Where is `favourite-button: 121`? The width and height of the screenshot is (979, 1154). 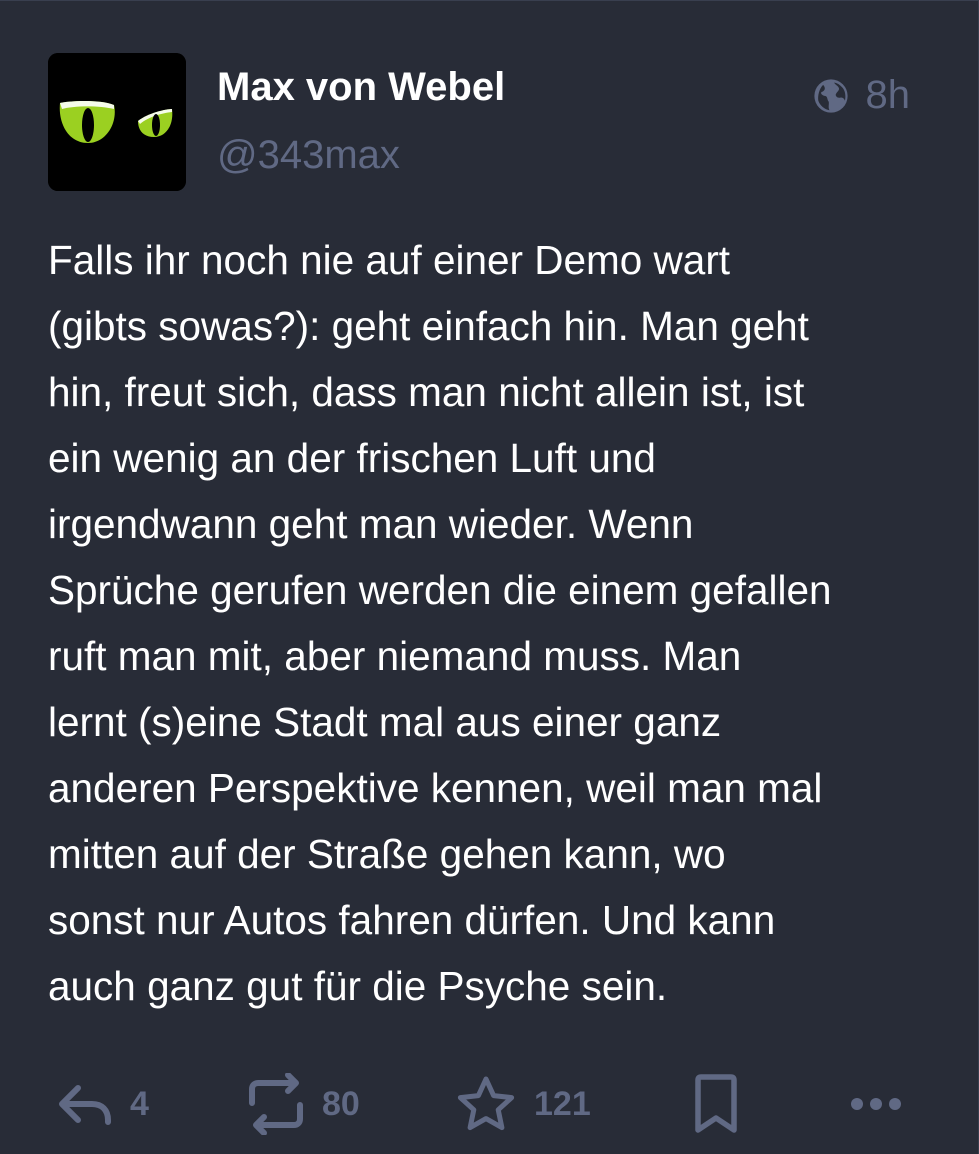
favourite-button: 121 is located at coordinates (523, 1104).